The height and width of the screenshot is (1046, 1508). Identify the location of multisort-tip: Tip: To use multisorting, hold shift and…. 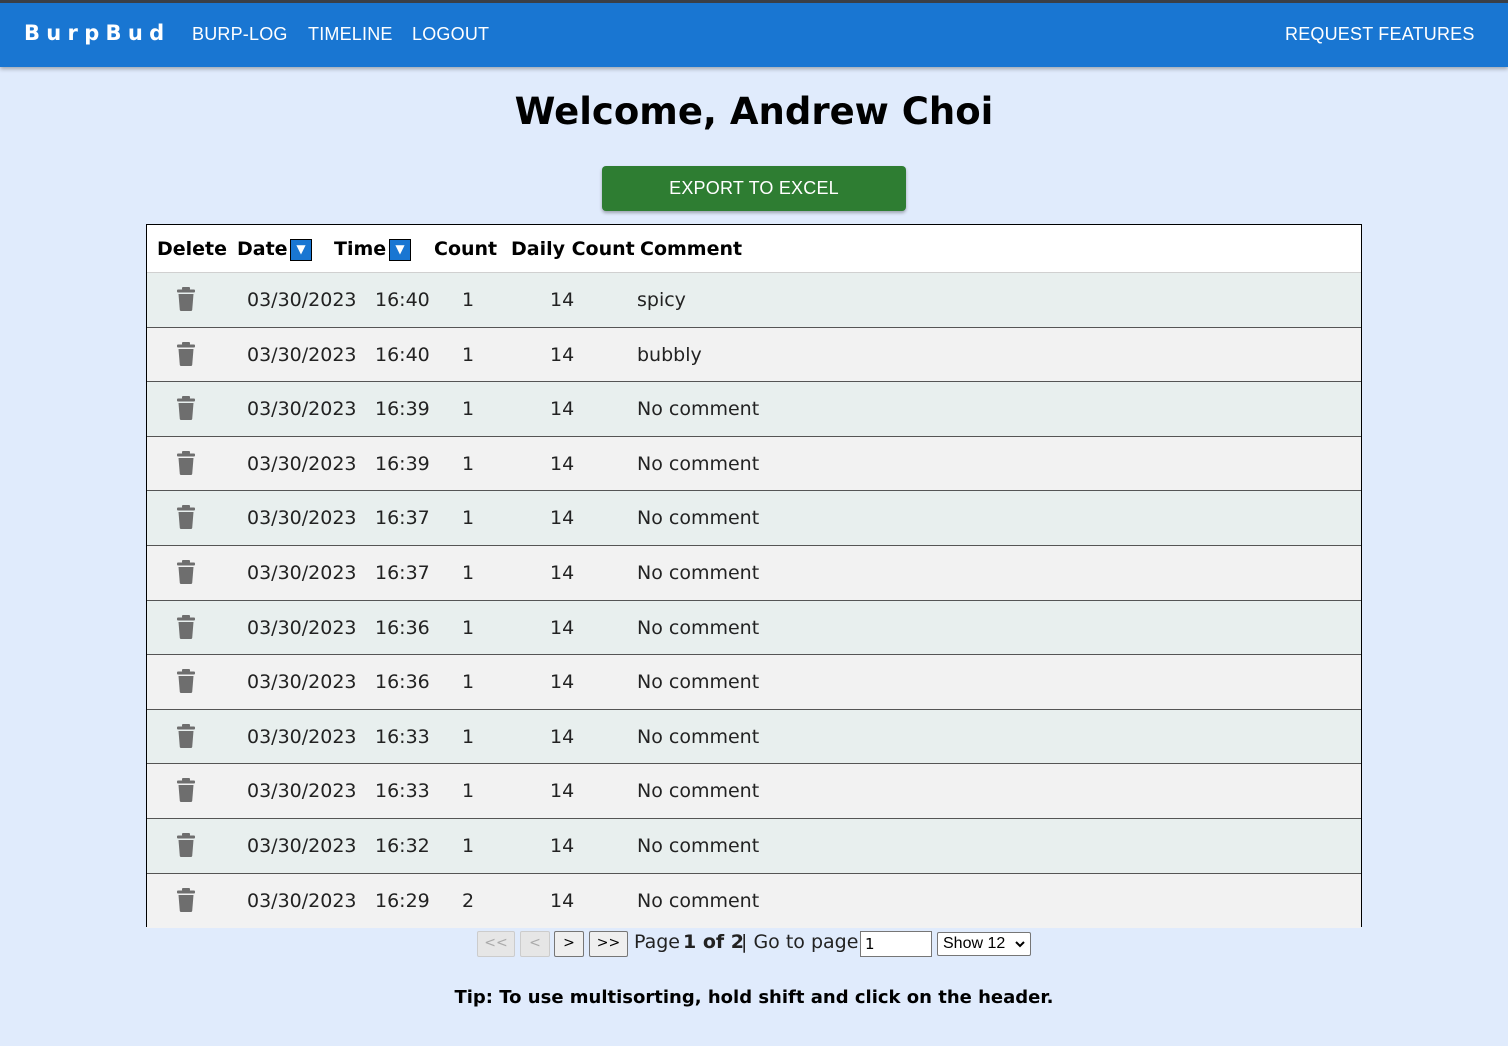
(754, 997).